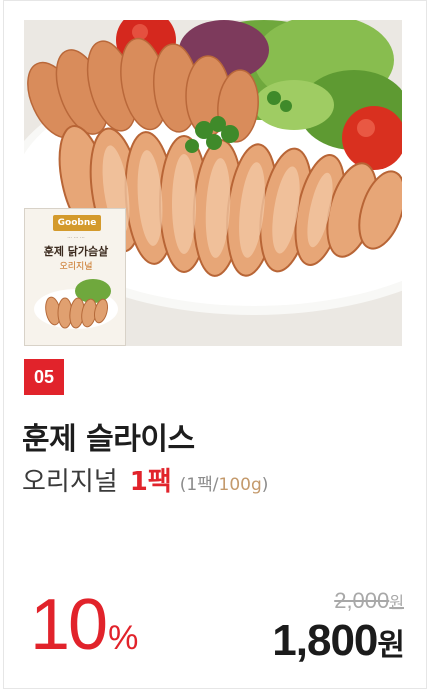  I want to click on pack-detail: (1팩/100g), so click(224, 482).